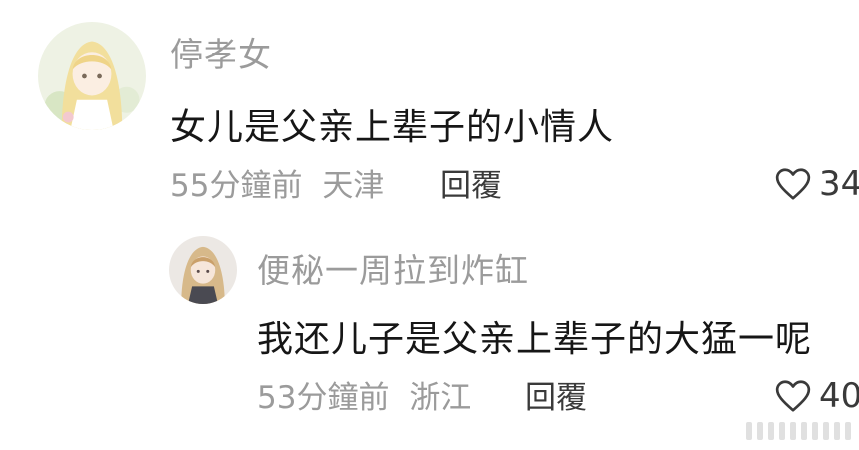 This screenshot has width=859, height=450. I want to click on like-count: 40, so click(839, 396).